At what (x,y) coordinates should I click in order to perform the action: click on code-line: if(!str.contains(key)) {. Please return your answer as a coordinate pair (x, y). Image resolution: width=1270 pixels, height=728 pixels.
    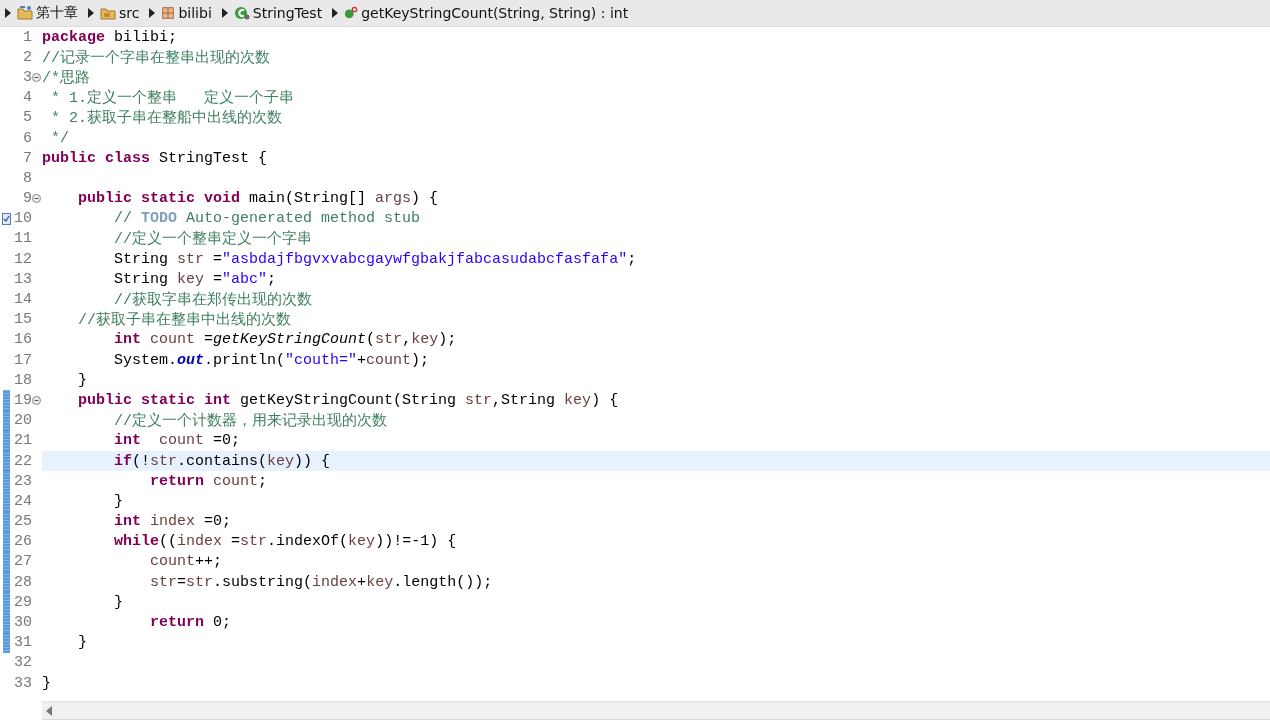
    Looking at the image, I should click on (222, 461).